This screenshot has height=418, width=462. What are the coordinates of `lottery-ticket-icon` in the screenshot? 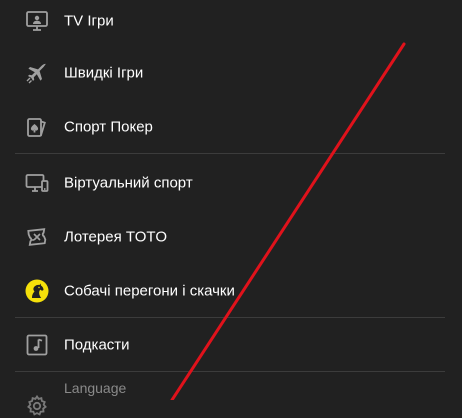 It's located at (37, 237).